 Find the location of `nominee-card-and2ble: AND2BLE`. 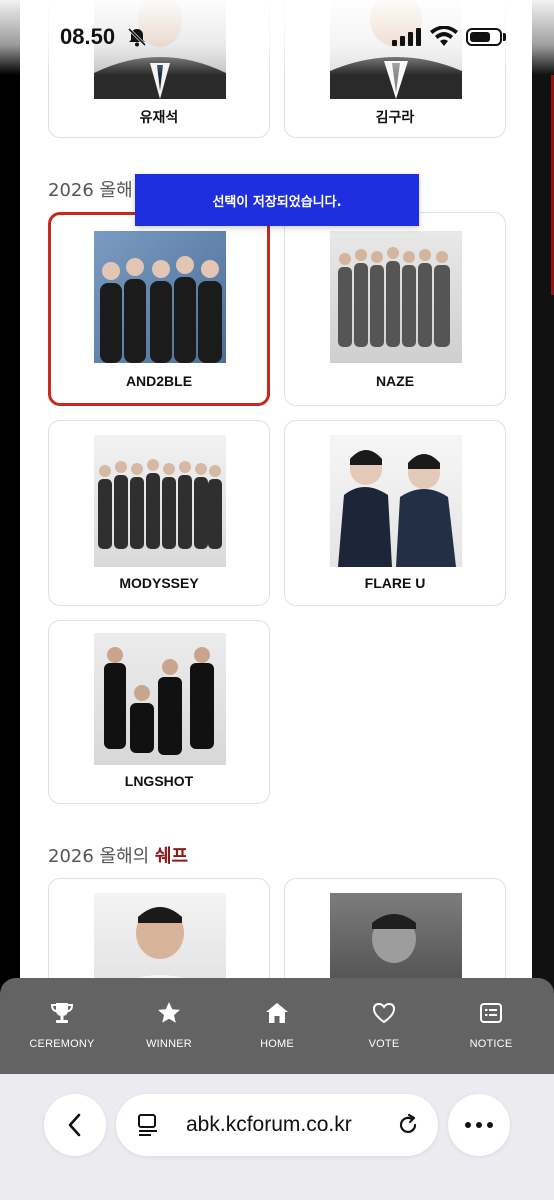

nominee-card-and2ble: AND2BLE is located at coordinates (159, 309).